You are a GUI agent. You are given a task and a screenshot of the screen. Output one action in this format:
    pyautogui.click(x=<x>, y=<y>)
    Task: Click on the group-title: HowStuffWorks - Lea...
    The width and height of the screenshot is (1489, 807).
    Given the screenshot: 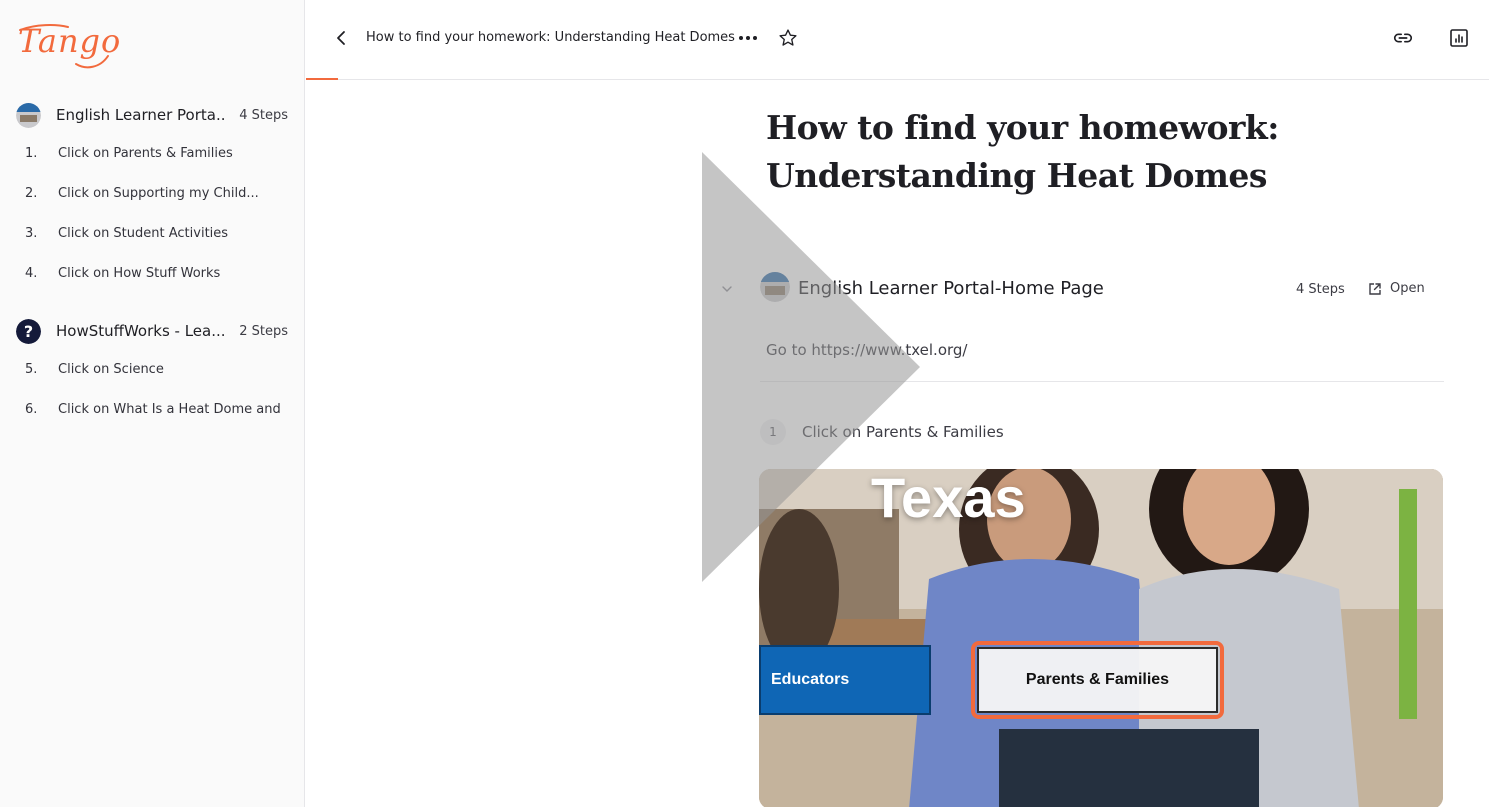 What is the action you would take?
    pyautogui.click(x=140, y=331)
    